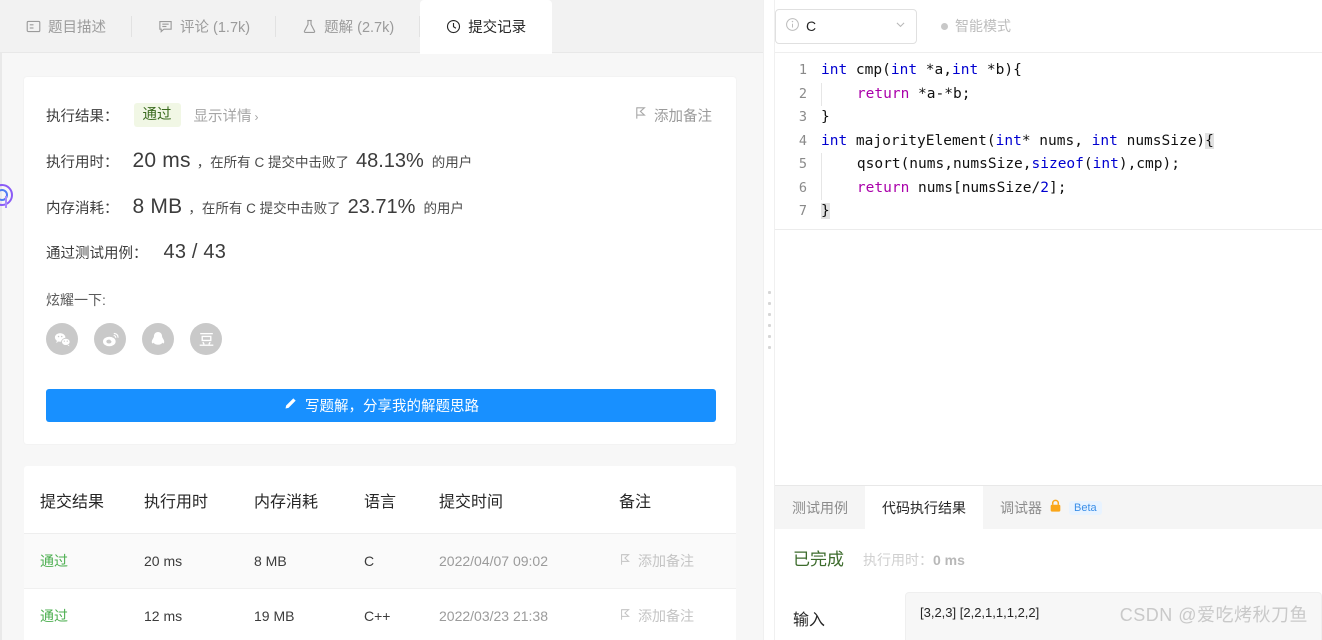  I want to click on code-line: 3 }, so click(1048, 118).